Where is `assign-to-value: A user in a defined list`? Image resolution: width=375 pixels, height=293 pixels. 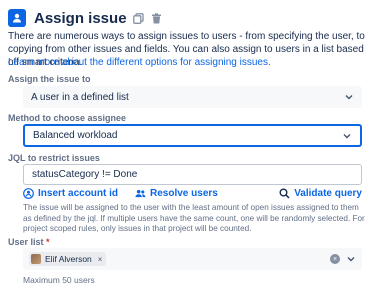
assign-to-value: A user in a defined list is located at coordinates (80, 97).